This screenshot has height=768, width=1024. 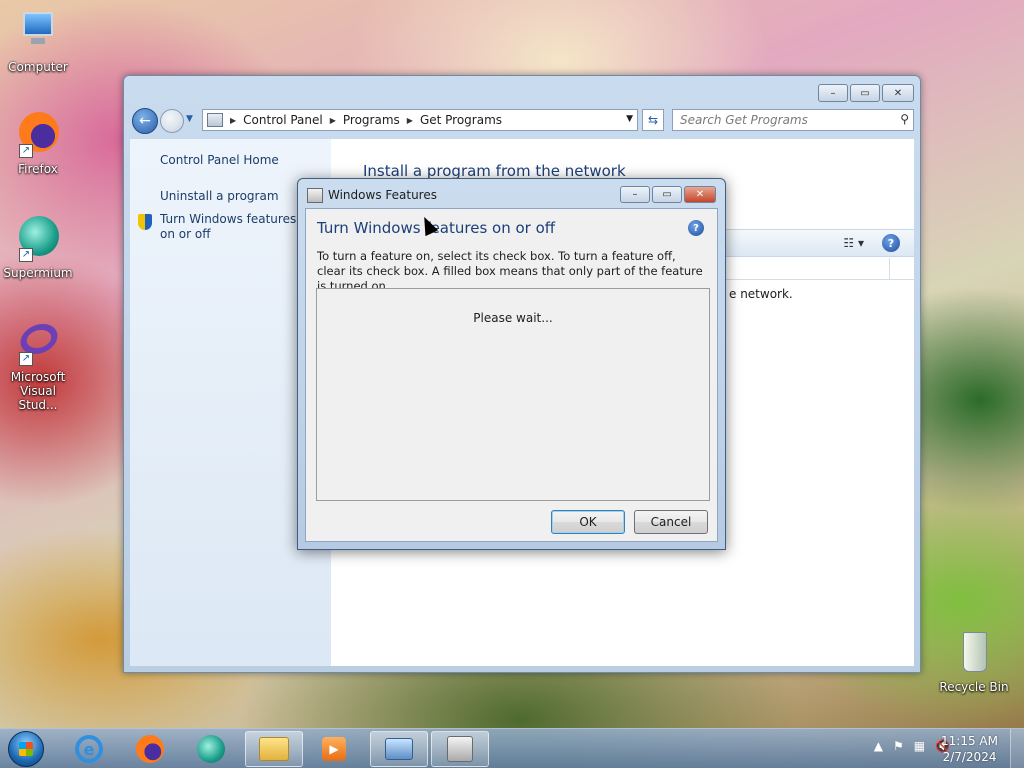 I want to click on folder-icon, so click(x=274, y=749).